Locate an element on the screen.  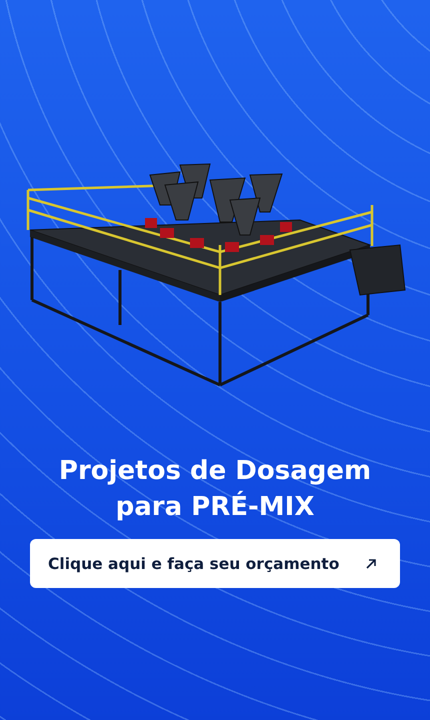
arrow-up-right-icon is located at coordinates (371, 563).